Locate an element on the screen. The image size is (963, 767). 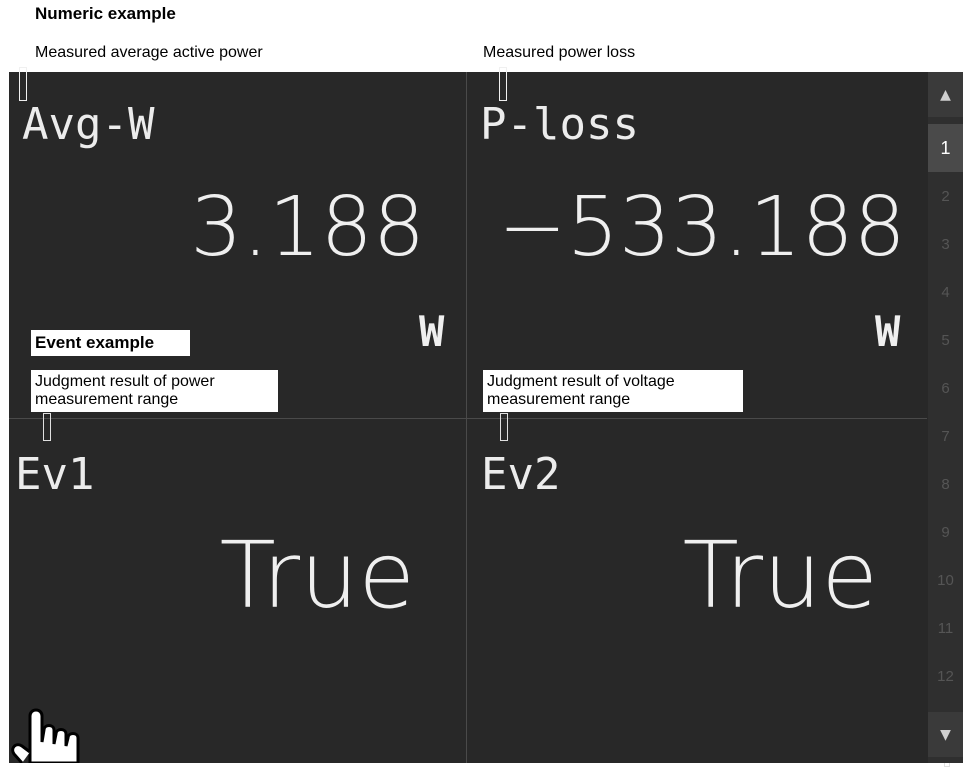
ev1-label: Ev1 is located at coordinates (54, 475).